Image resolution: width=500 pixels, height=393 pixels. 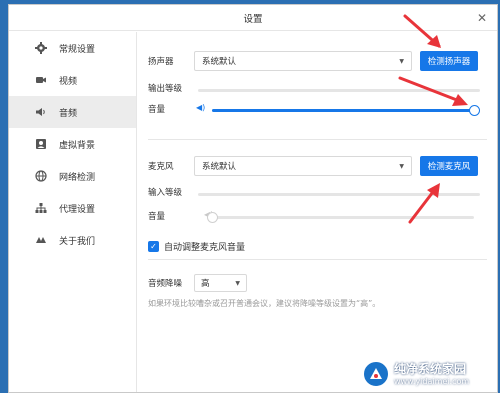 What do you see at coordinates (77, 49) in the screenshot?
I see `sidebar-item-label: 常规设置` at bounding box center [77, 49].